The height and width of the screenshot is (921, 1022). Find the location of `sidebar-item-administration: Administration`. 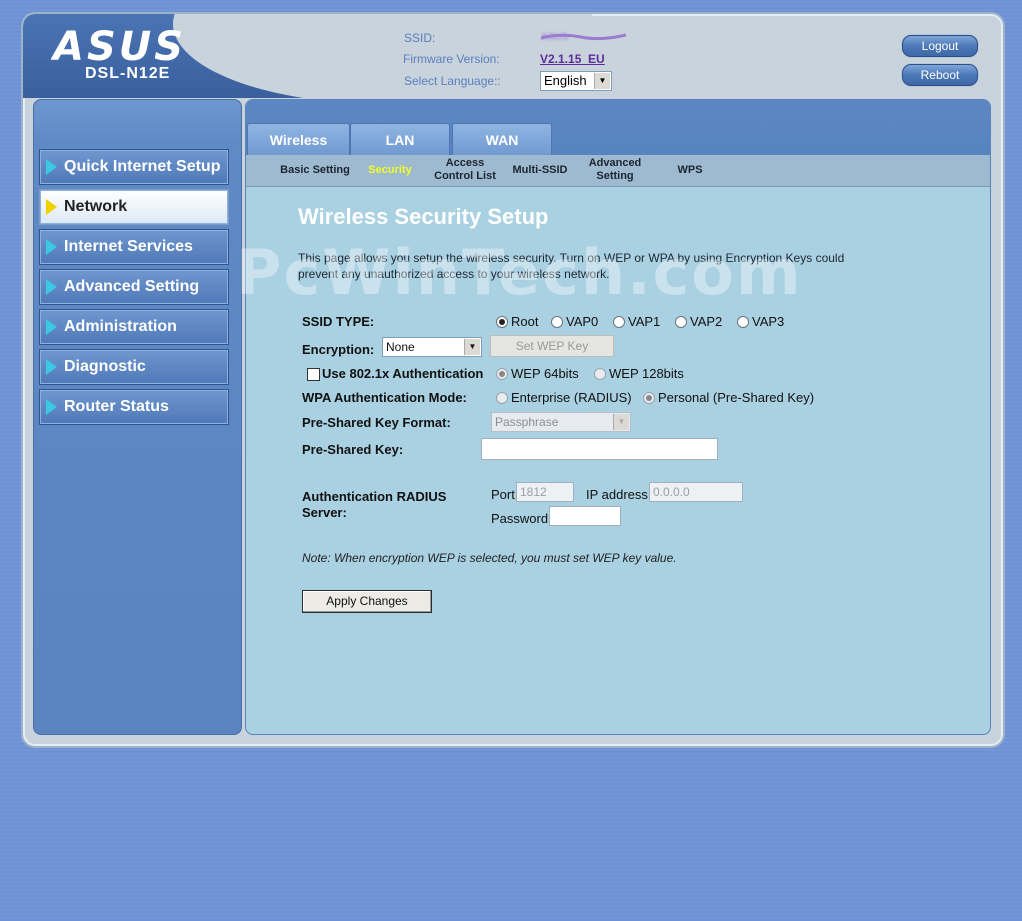

sidebar-item-administration: Administration is located at coordinates (134, 327).